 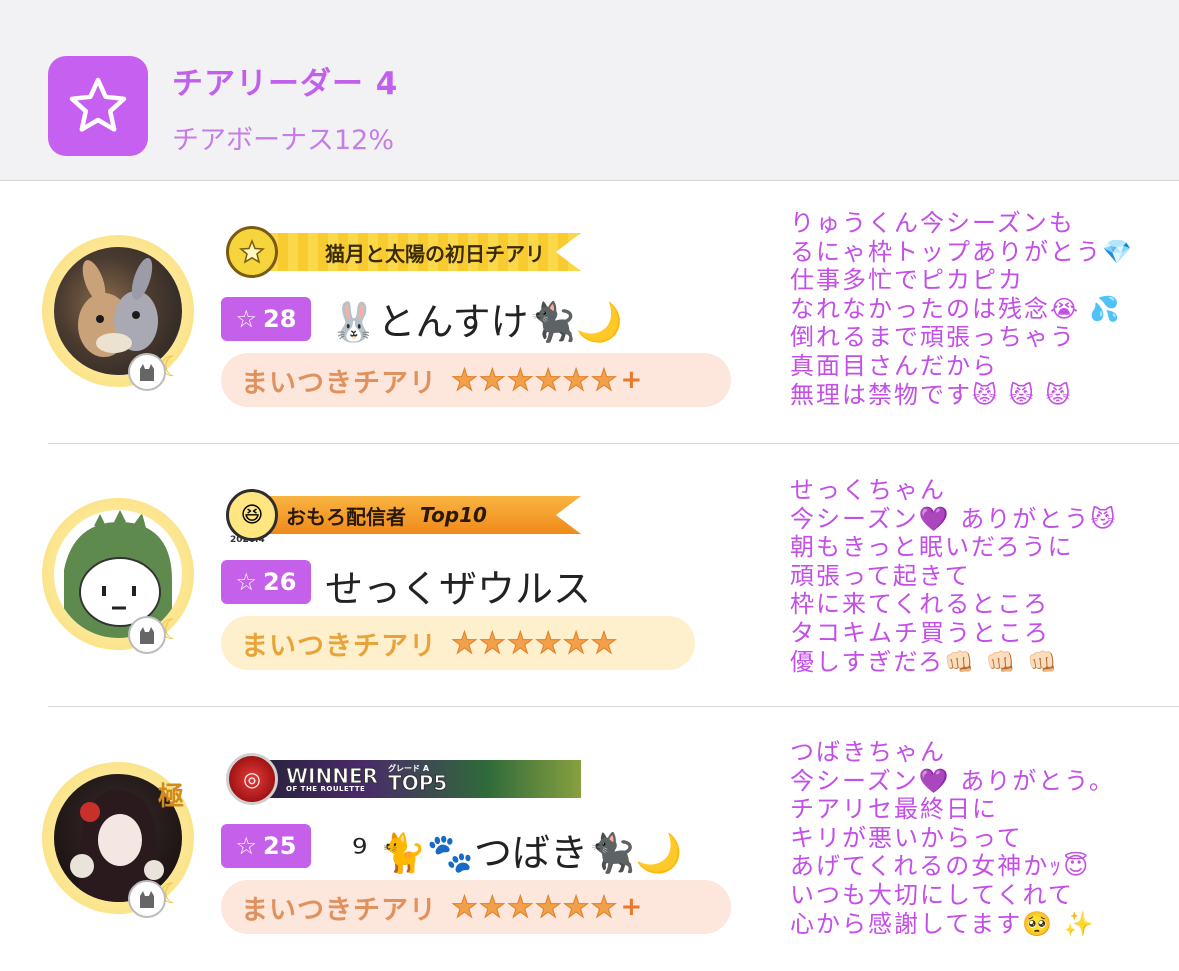 I want to click on user-name: 🐰とんすけ🐈‍⬛🌙, so click(x=476, y=318).